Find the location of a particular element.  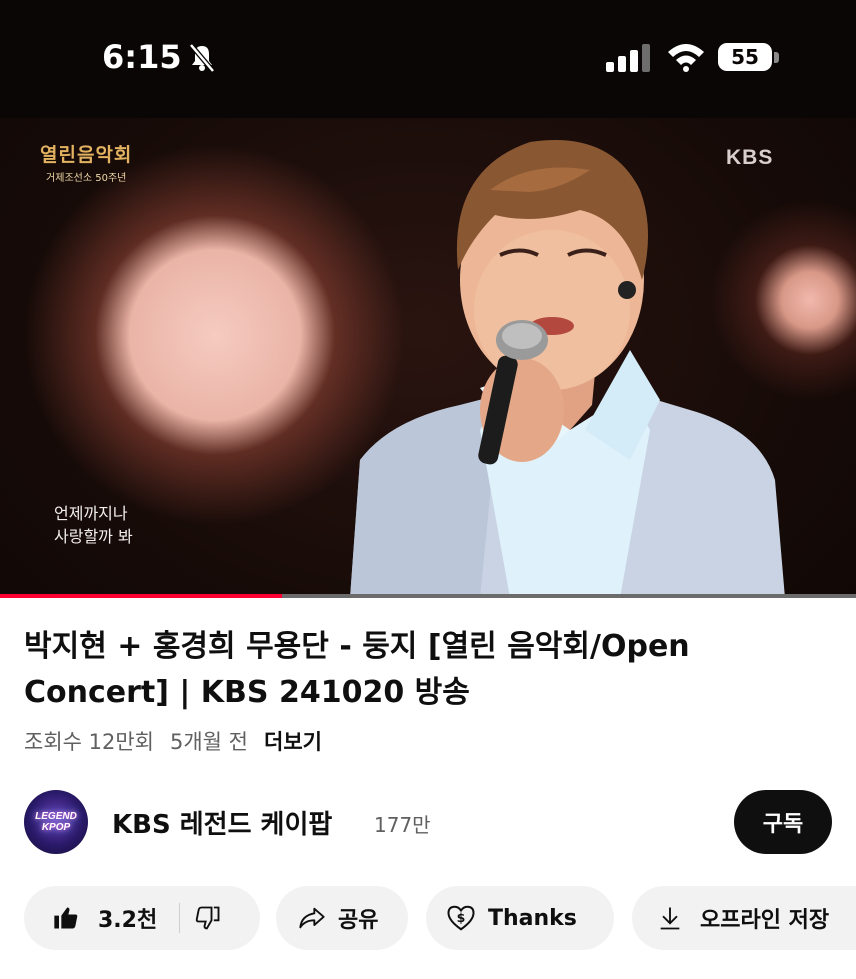

share-button: 공유 is located at coordinates (342, 918).